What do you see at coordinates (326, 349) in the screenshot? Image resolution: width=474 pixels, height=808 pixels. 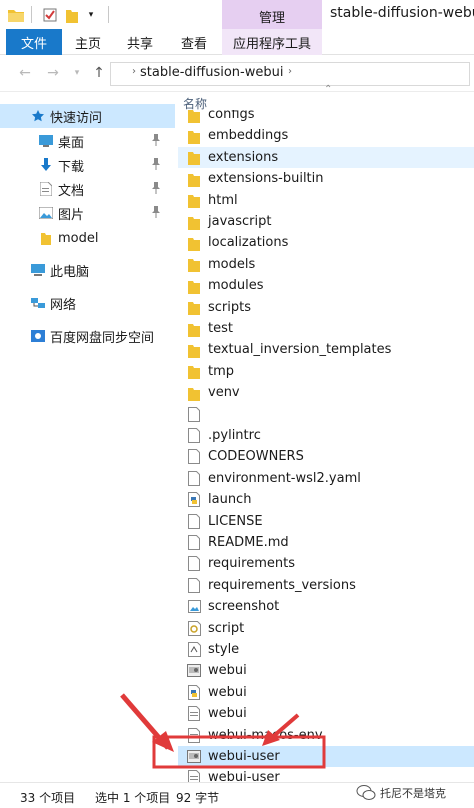 I see `list-item: textual_inversion_templates` at bounding box center [326, 349].